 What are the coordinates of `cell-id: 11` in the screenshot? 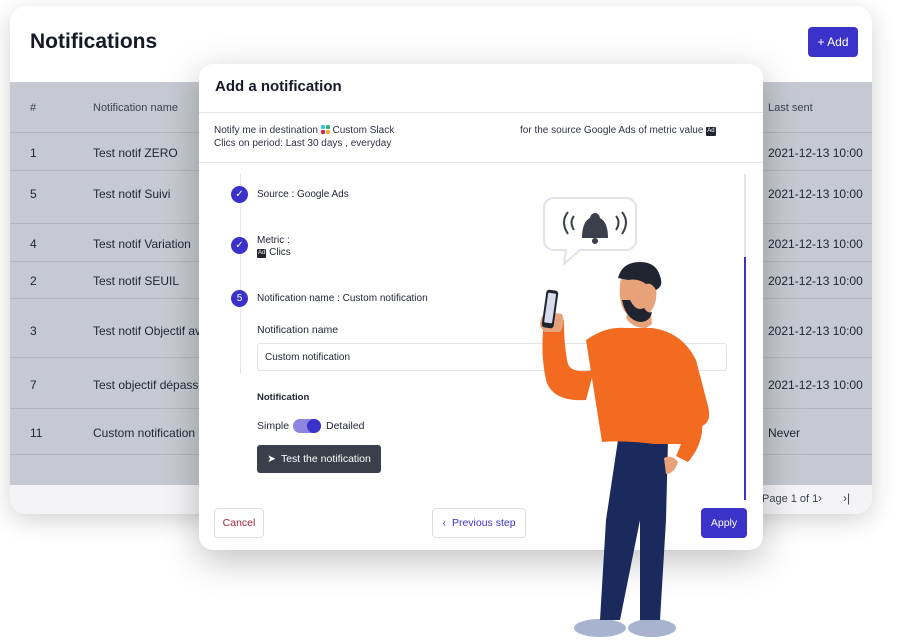 It's located at (36, 433).